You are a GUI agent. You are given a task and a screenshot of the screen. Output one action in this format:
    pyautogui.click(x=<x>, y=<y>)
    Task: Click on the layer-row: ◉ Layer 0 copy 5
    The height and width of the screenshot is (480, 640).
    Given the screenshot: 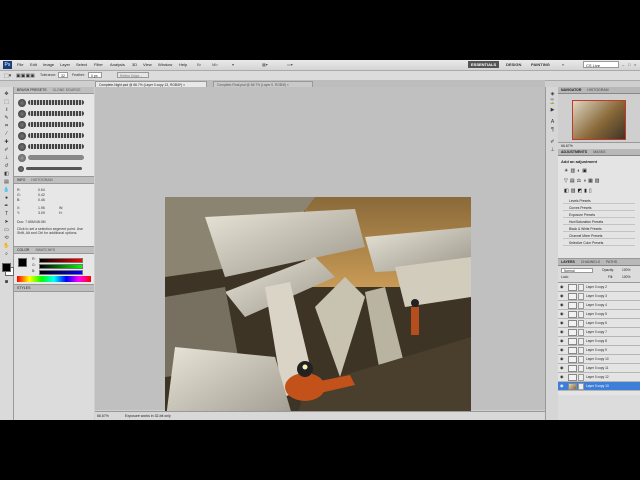 What is the action you would take?
    pyautogui.click(x=599, y=314)
    